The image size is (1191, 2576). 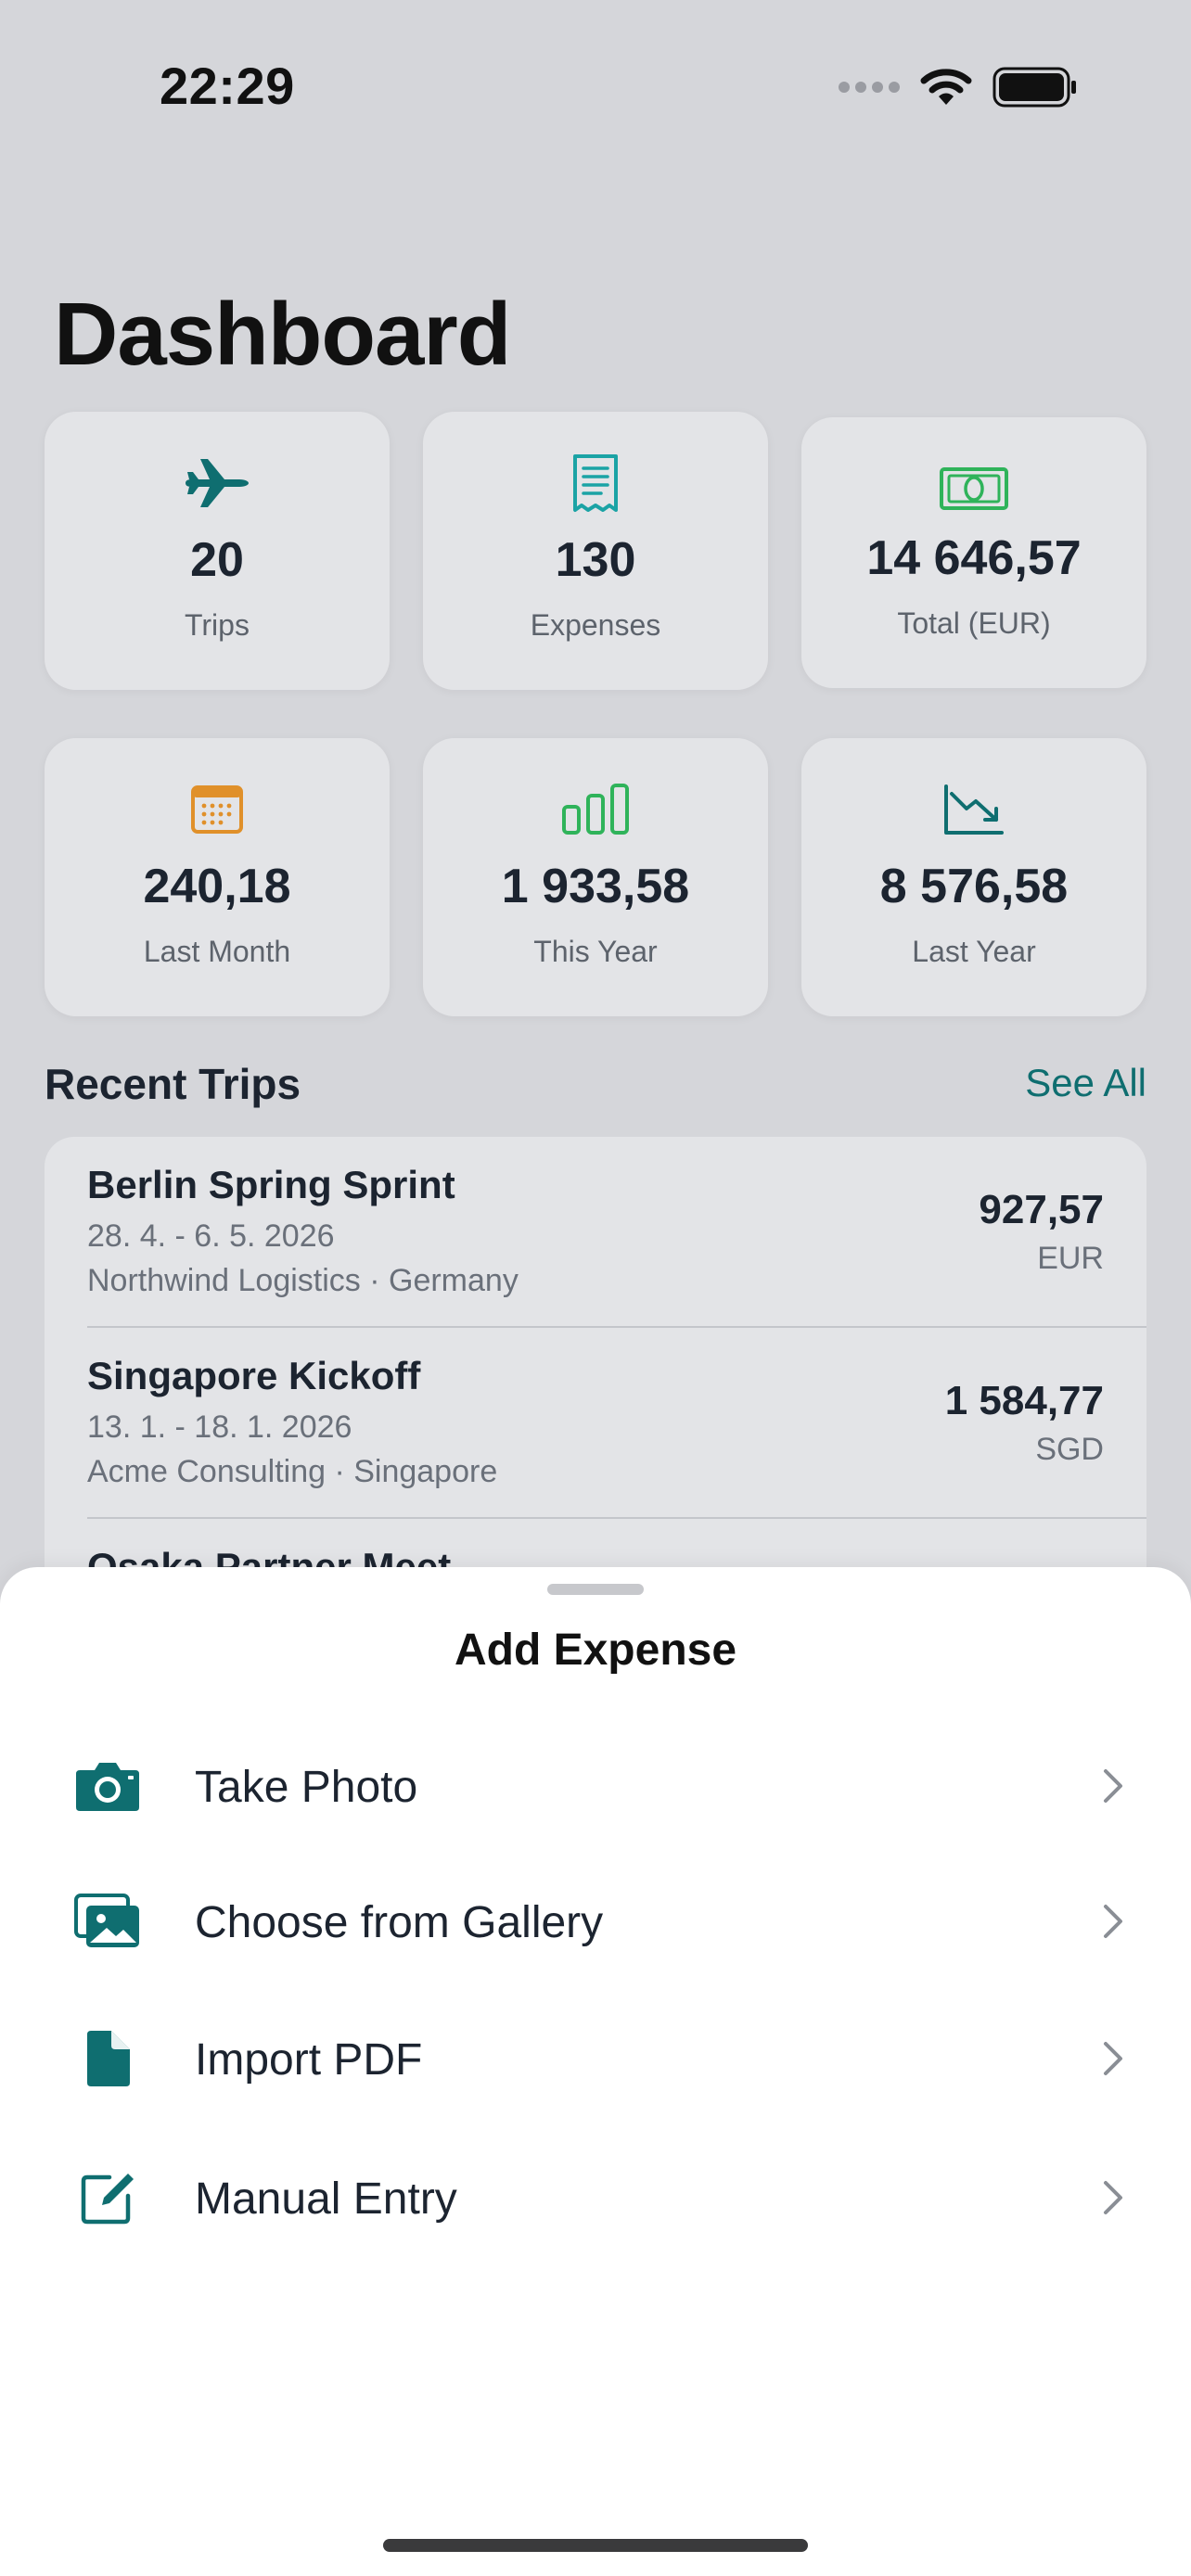 What do you see at coordinates (108, 2198) in the screenshot?
I see `edit-icon` at bounding box center [108, 2198].